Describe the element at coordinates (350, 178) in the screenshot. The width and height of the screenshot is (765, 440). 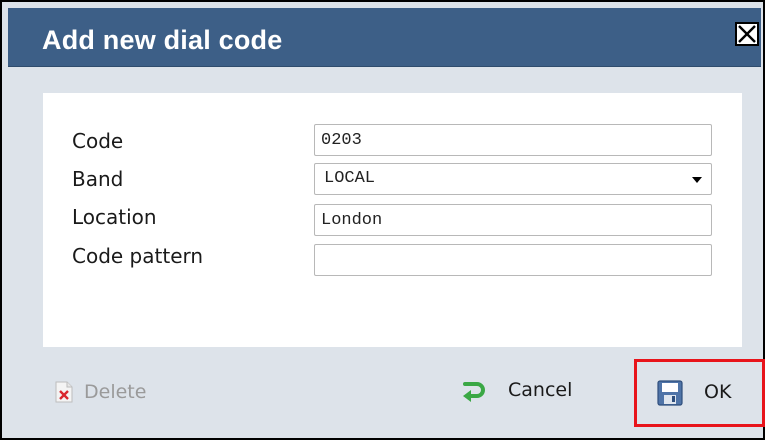
I see `band-selected-value: LOCAL` at that location.